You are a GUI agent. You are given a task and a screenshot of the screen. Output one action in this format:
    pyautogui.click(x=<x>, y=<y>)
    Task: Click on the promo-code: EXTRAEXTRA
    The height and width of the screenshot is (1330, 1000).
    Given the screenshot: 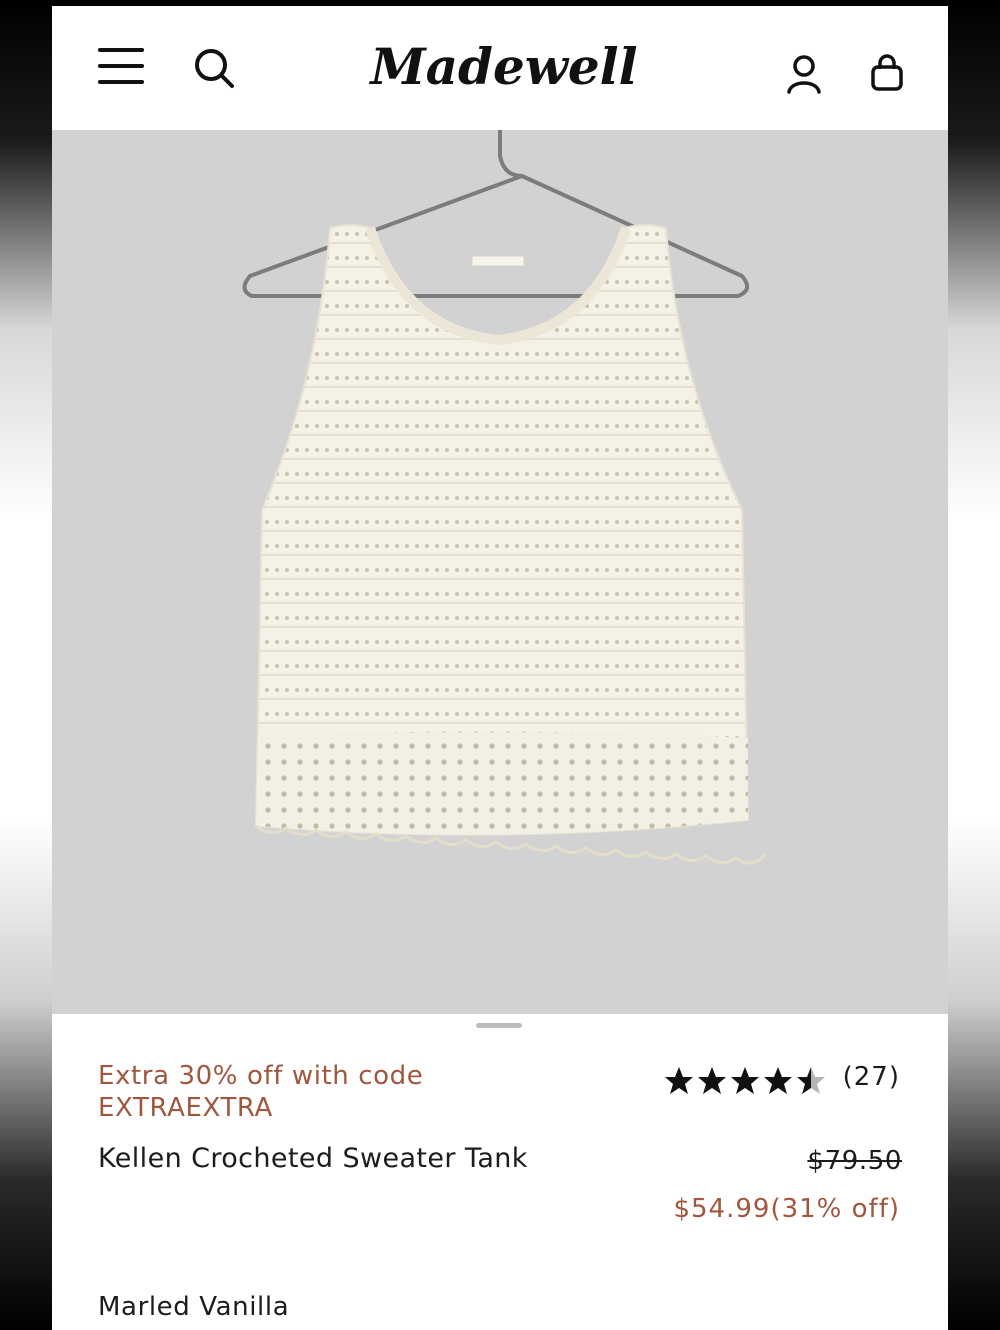 What is the action you would take?
    pyautogui.click(x=185, y=1108)
    